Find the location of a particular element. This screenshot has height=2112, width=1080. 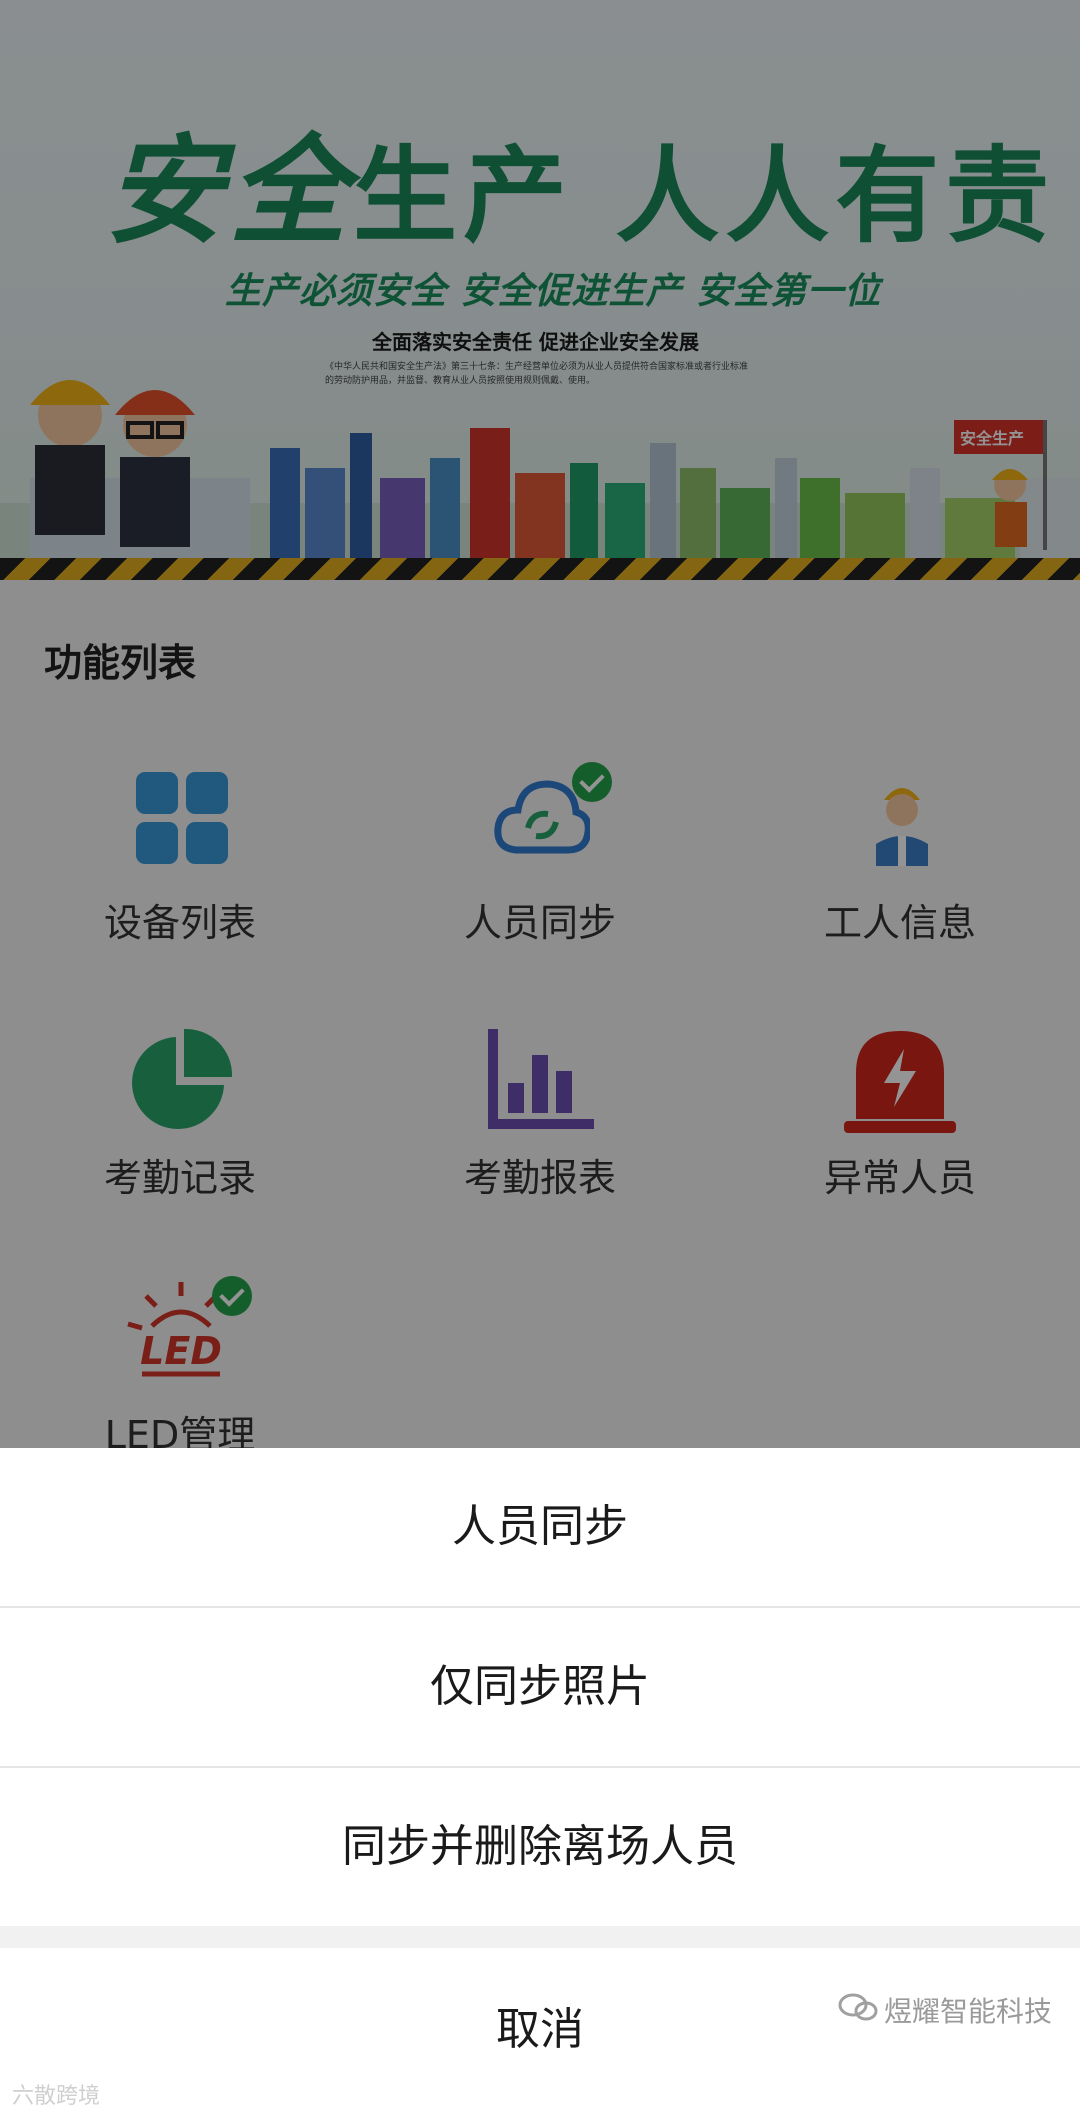

option-sync-photos-only: 仅同步照片 is located at coordinates (540, 1687).